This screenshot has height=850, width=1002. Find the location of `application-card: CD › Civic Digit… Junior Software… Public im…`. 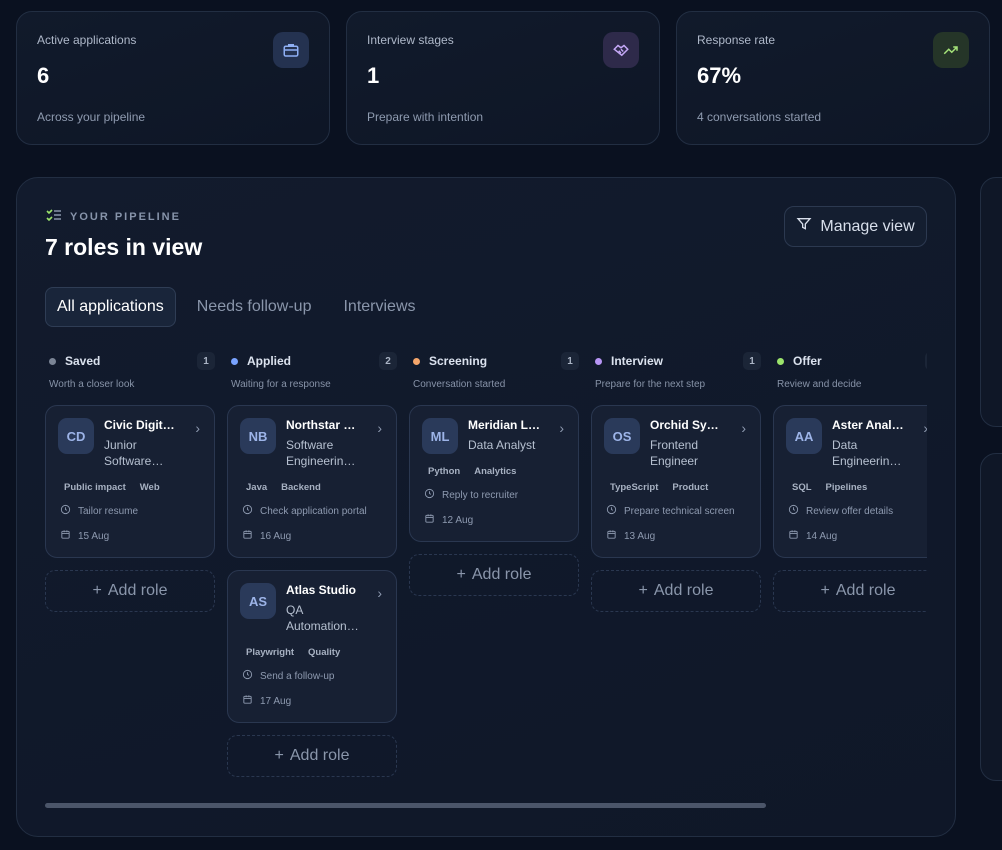

application-card: CD › Civic Digit… Junior Software… Public im… is located at coordinates (130, 481).